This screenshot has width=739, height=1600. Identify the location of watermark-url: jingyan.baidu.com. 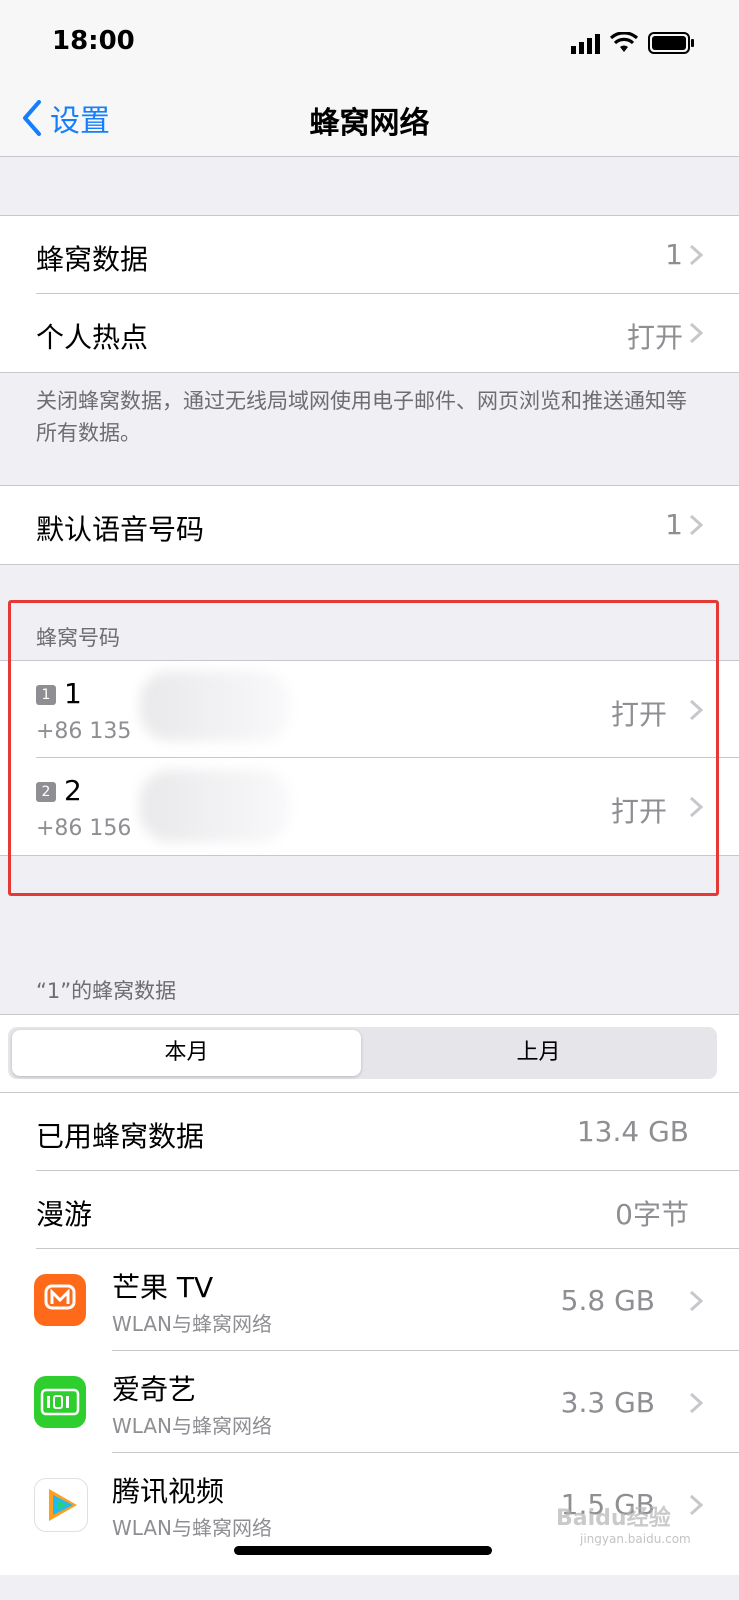
(635, 1539).